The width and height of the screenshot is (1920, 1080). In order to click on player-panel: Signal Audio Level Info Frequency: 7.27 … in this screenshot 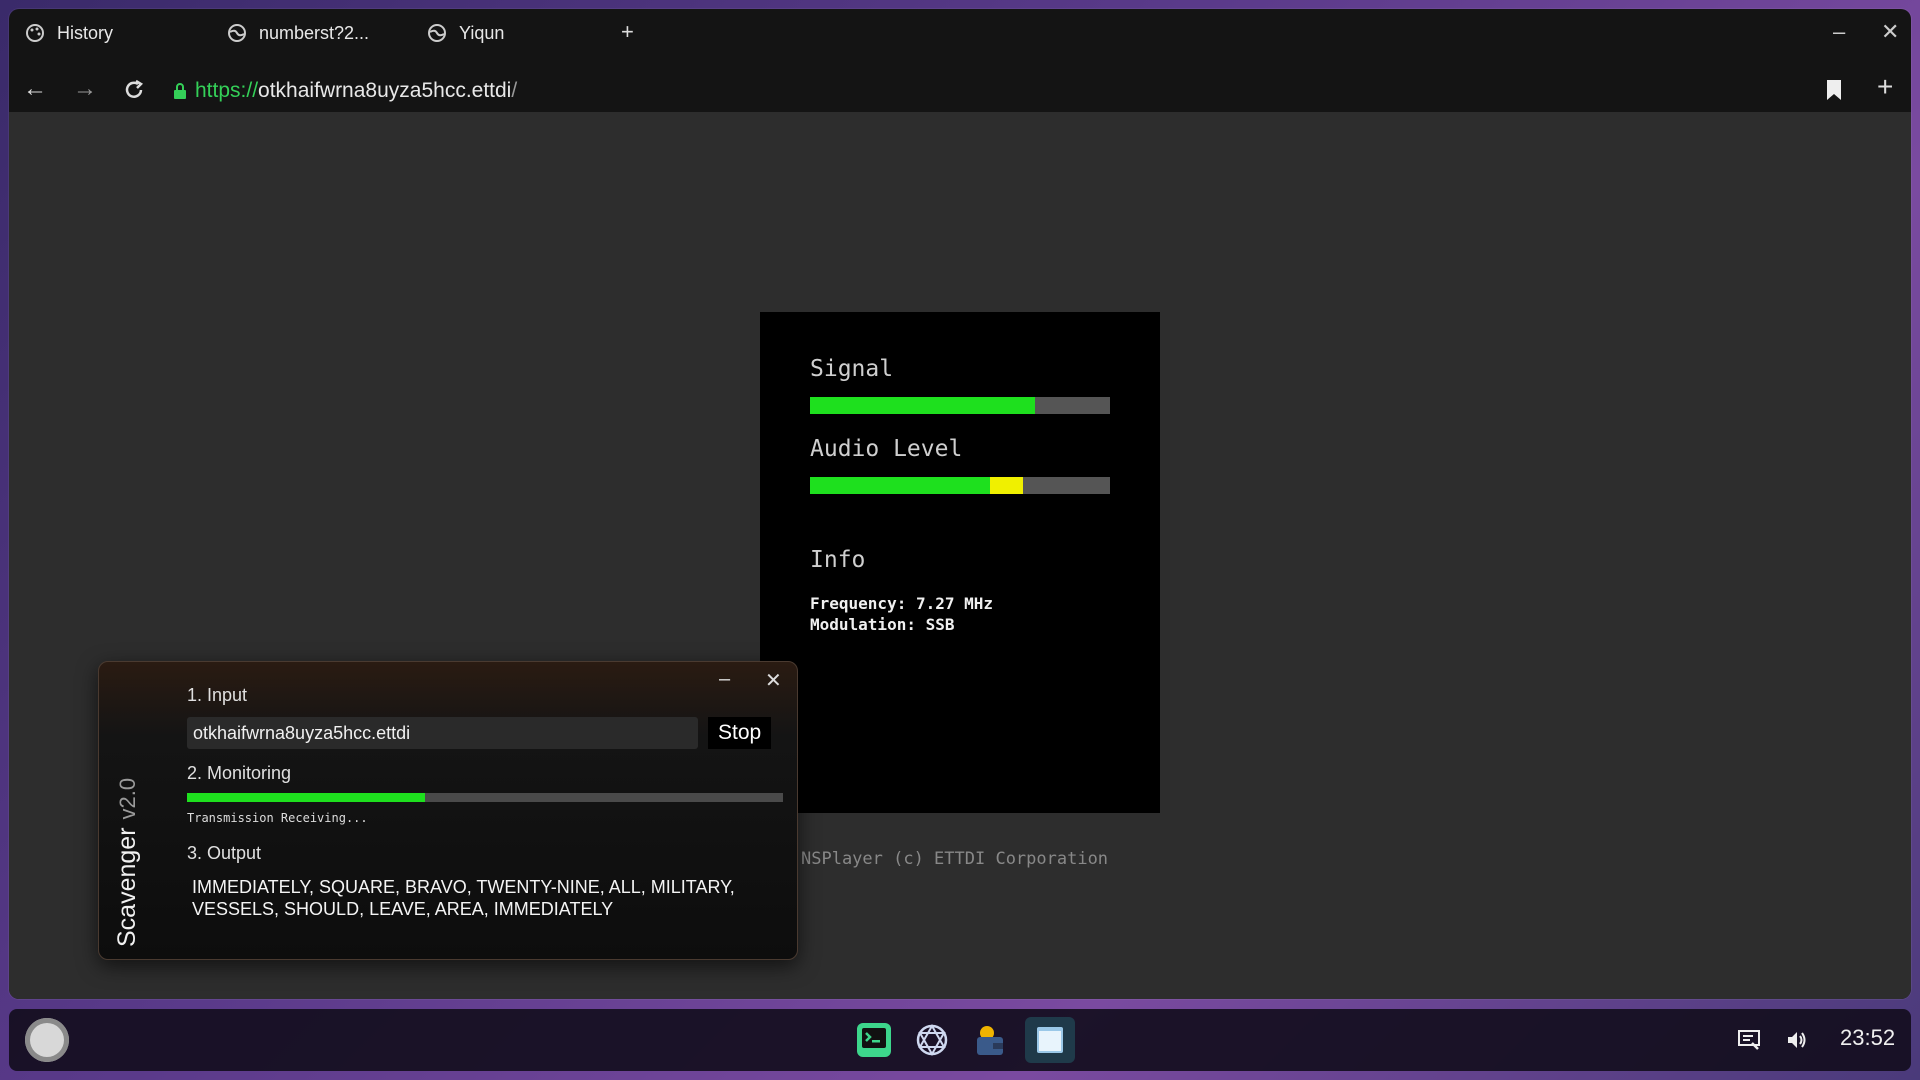, I will do `click(960, 562)`.